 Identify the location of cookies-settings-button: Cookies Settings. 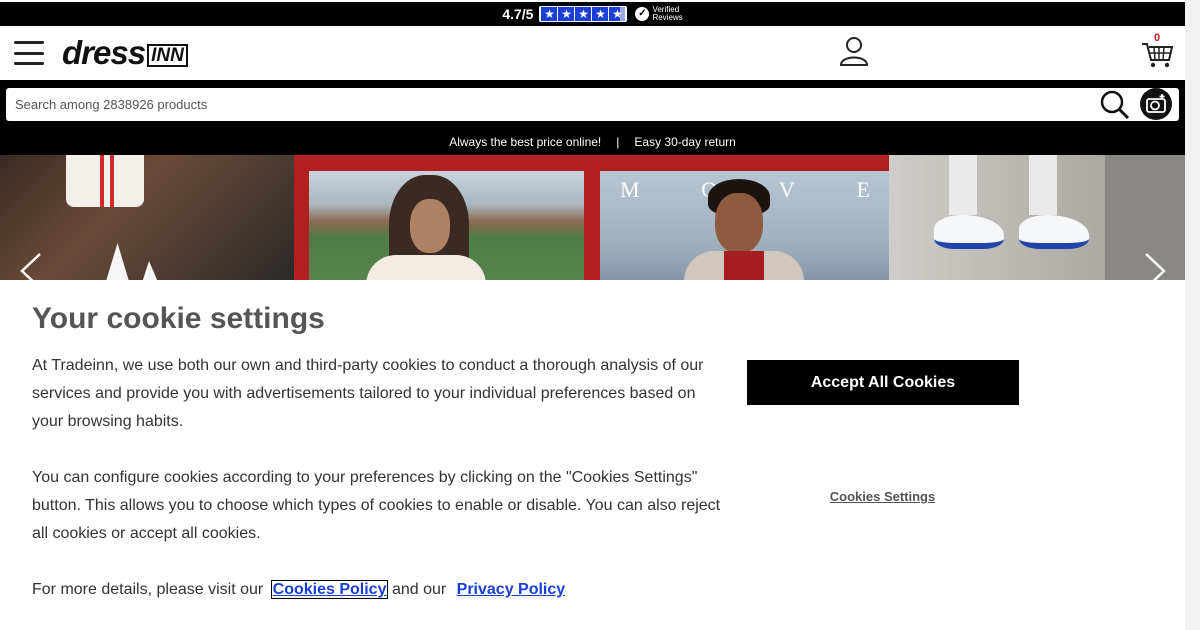
(882, 496).